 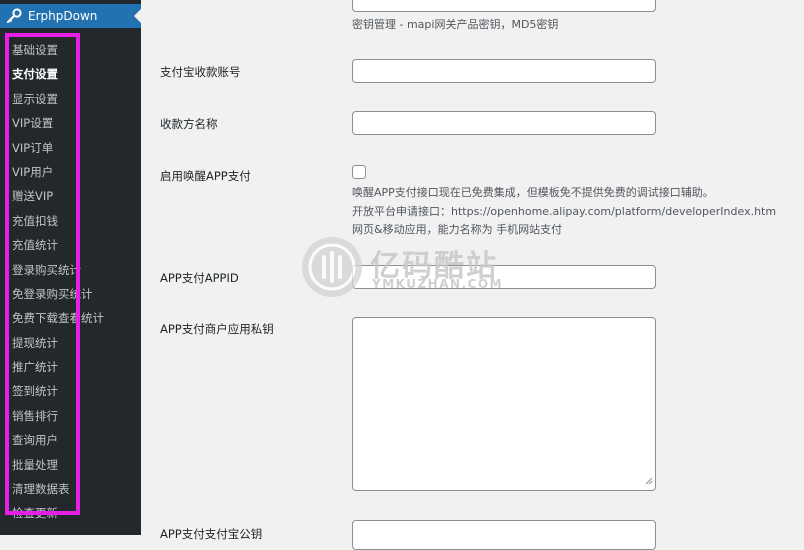 What do you see at coordinates (649, 481) in the screenshot?
I see `resize-grip-icon` at bounding box center [649, 481].